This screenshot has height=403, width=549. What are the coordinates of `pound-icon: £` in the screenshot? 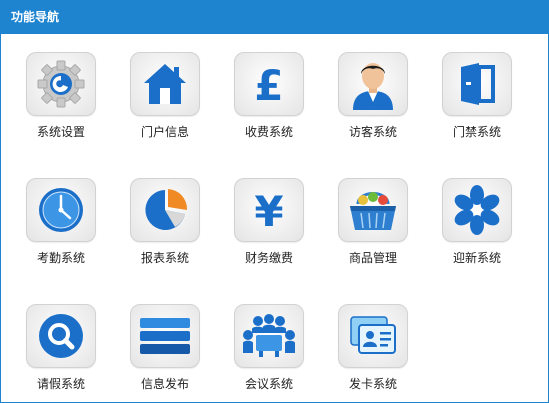 It's located at (268, 84).